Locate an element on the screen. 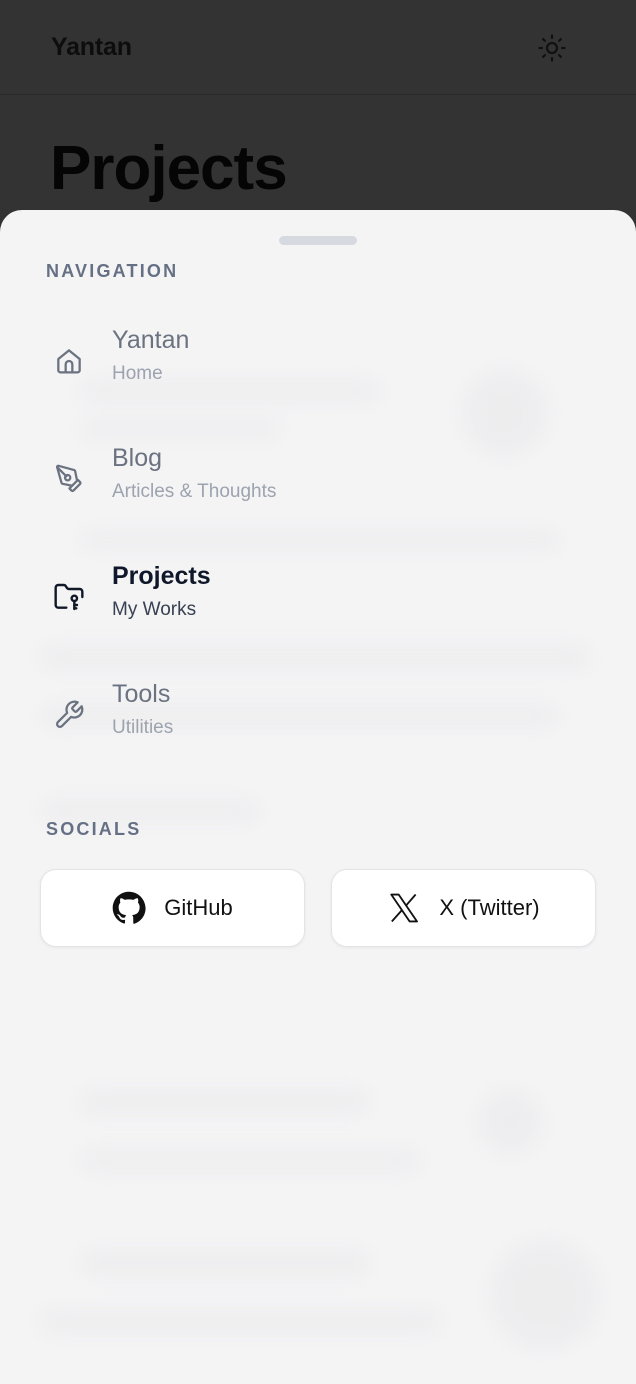  nav-item-subtitle: Articles & Thoughts is located at coordinates (194, 491).